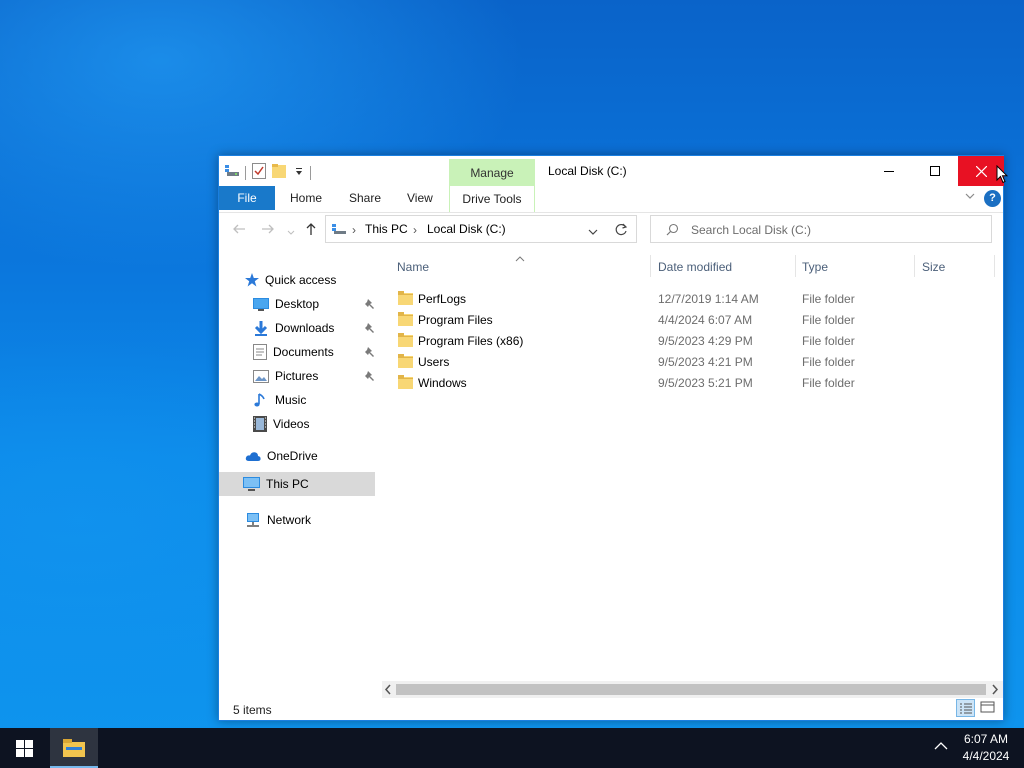  Describe the element at coordinates (339, 231) in the screenshot. I see `this-pc-small-icon` at that location.